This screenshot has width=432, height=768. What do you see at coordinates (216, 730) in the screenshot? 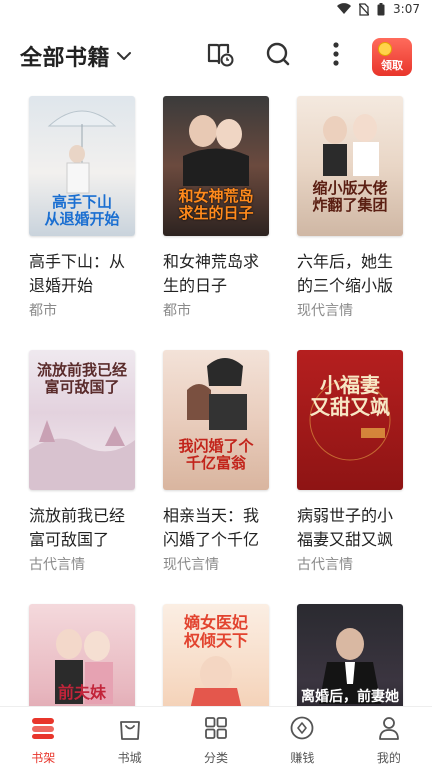
I see `category-grid-icon` at bounding box center [216, 730].